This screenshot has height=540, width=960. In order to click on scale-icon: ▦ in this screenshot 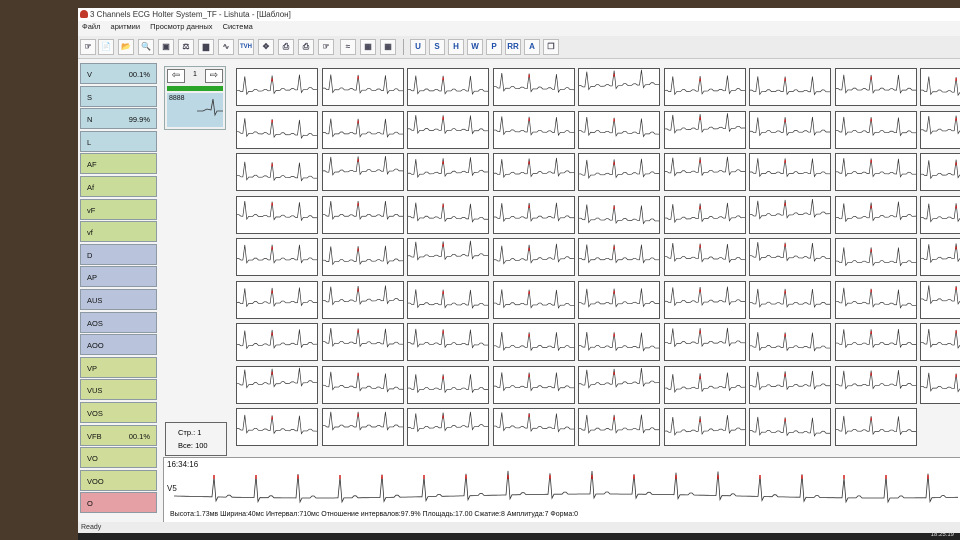, I will do `click(368, 47)`.